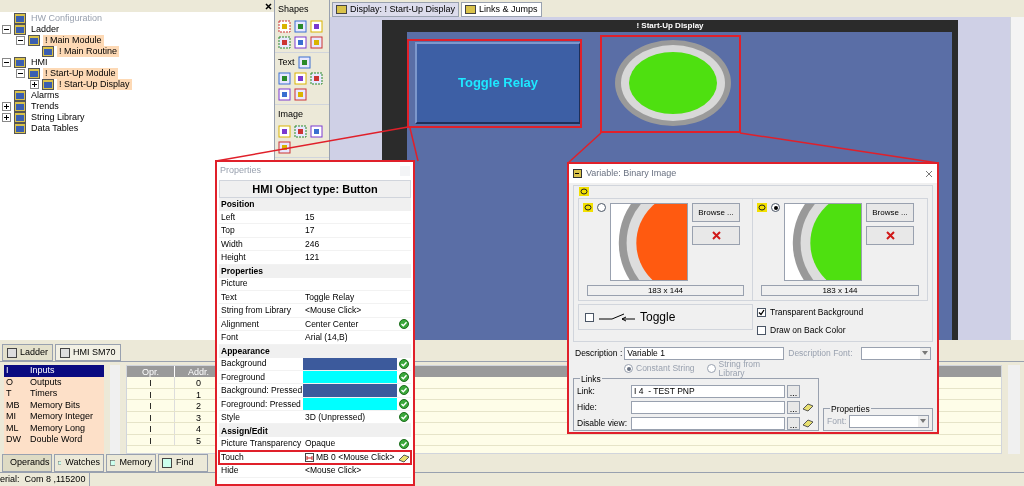 Image resolution: width=1024 pixels, height=486 pixels. What do you see at coordinates (94, 84) in the screenshot?
I see `tree-item: ! Start-Up Display` at bounding box center [94, 84].